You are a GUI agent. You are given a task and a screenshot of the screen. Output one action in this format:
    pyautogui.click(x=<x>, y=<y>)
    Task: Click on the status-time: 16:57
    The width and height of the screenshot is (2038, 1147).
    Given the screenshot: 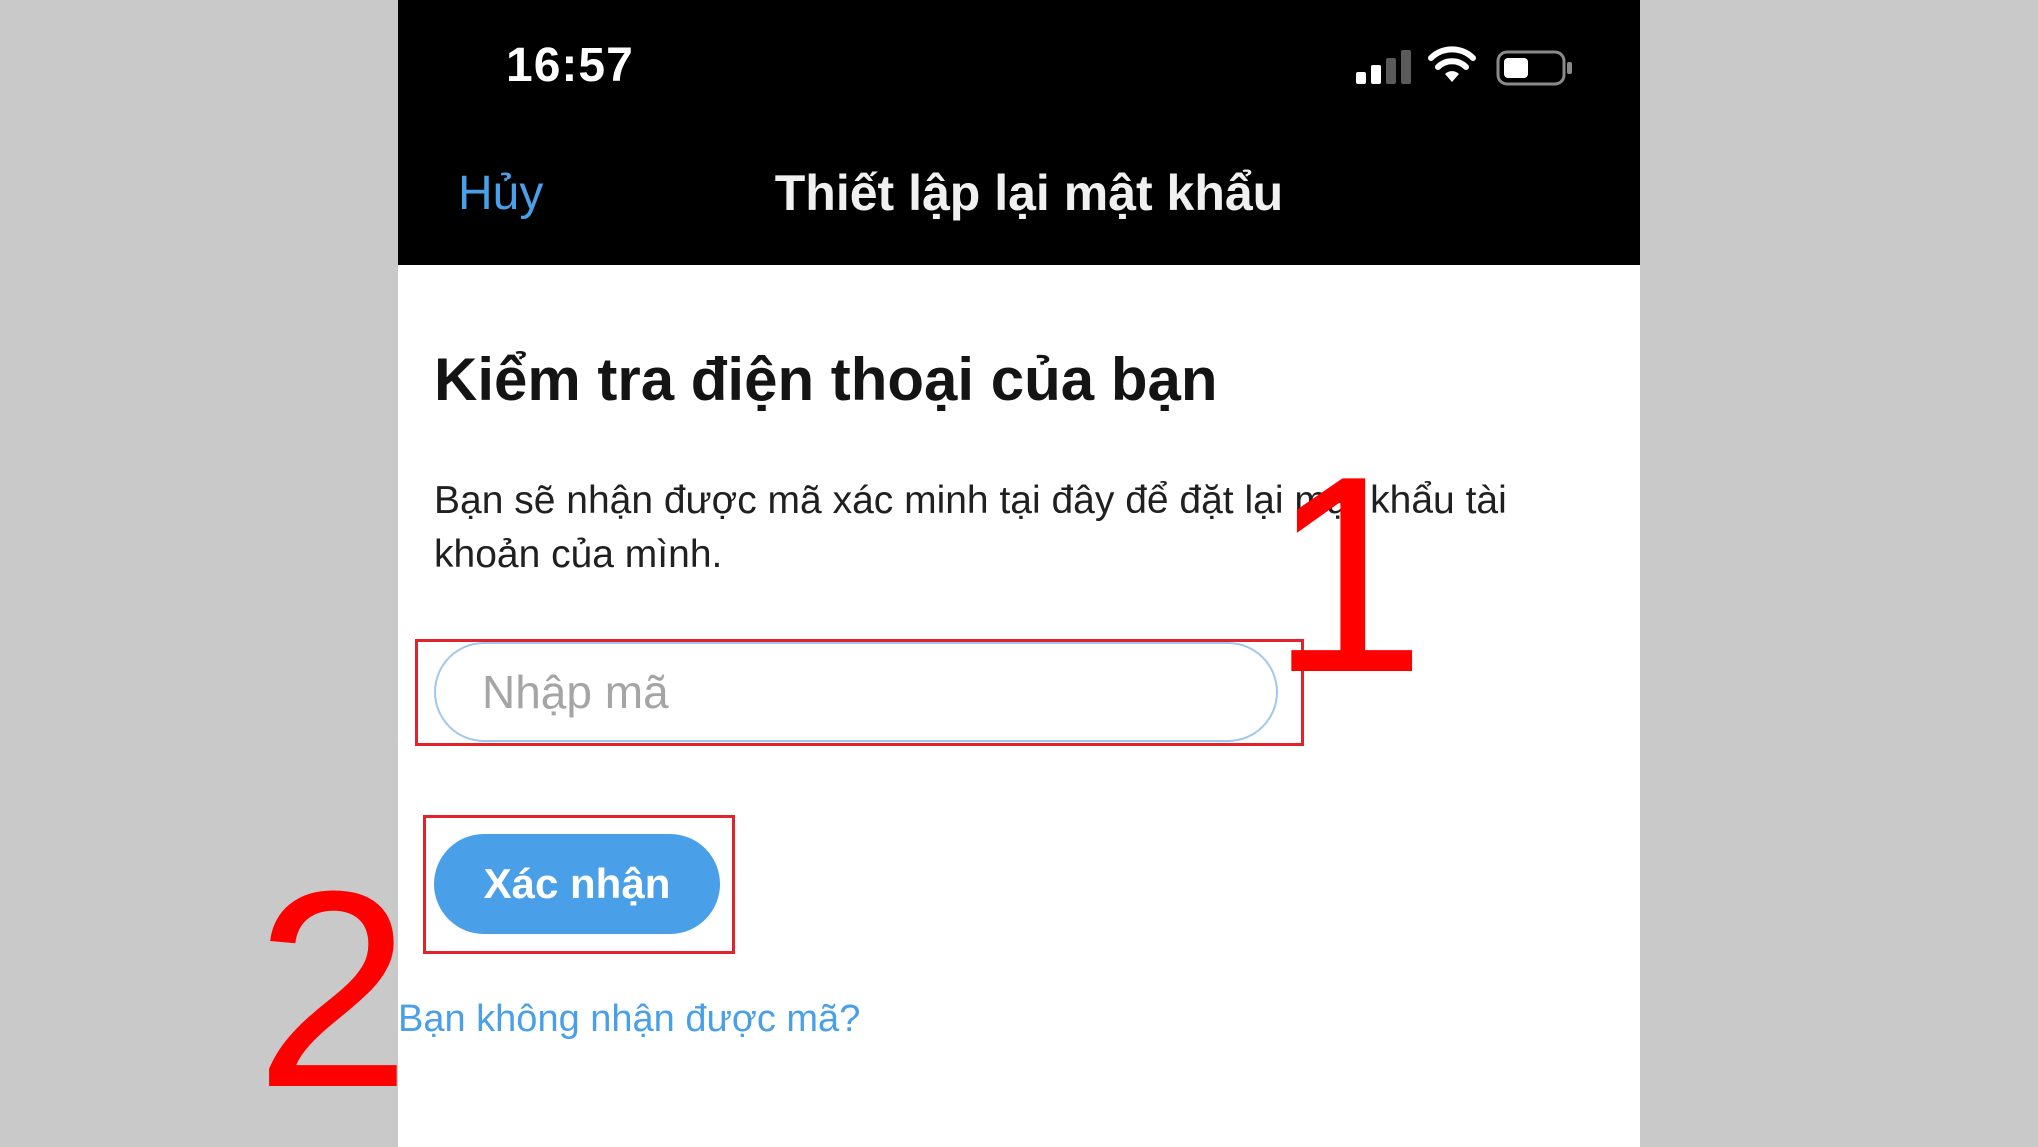 What is the action you would take?
    pyautogui.click(x=570, y=65)
    